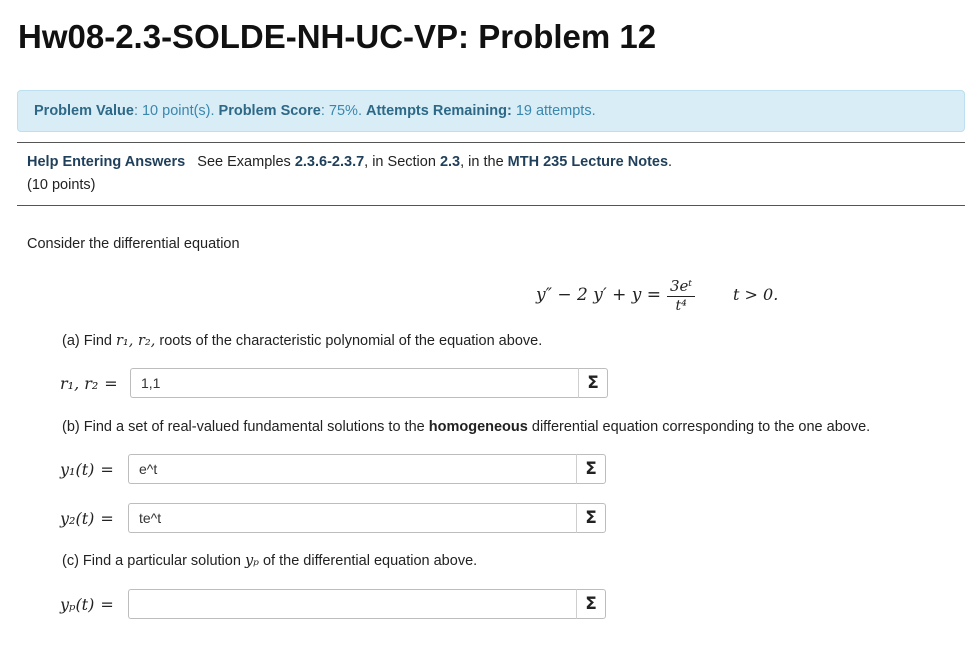  What do you see at coordinates (598, 295) in the screenshot?
I see `equation-lhs: y″ − 2 y′ + y =` at bounding box center [598, 295].